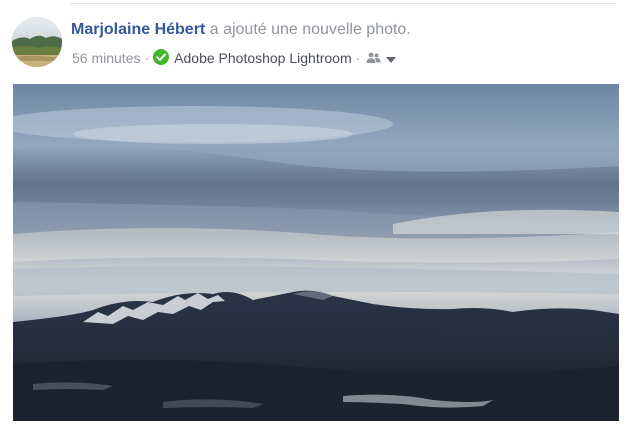 This screenshot has height=429, width=631. I want to click on audience-selector, so click(381, 58).